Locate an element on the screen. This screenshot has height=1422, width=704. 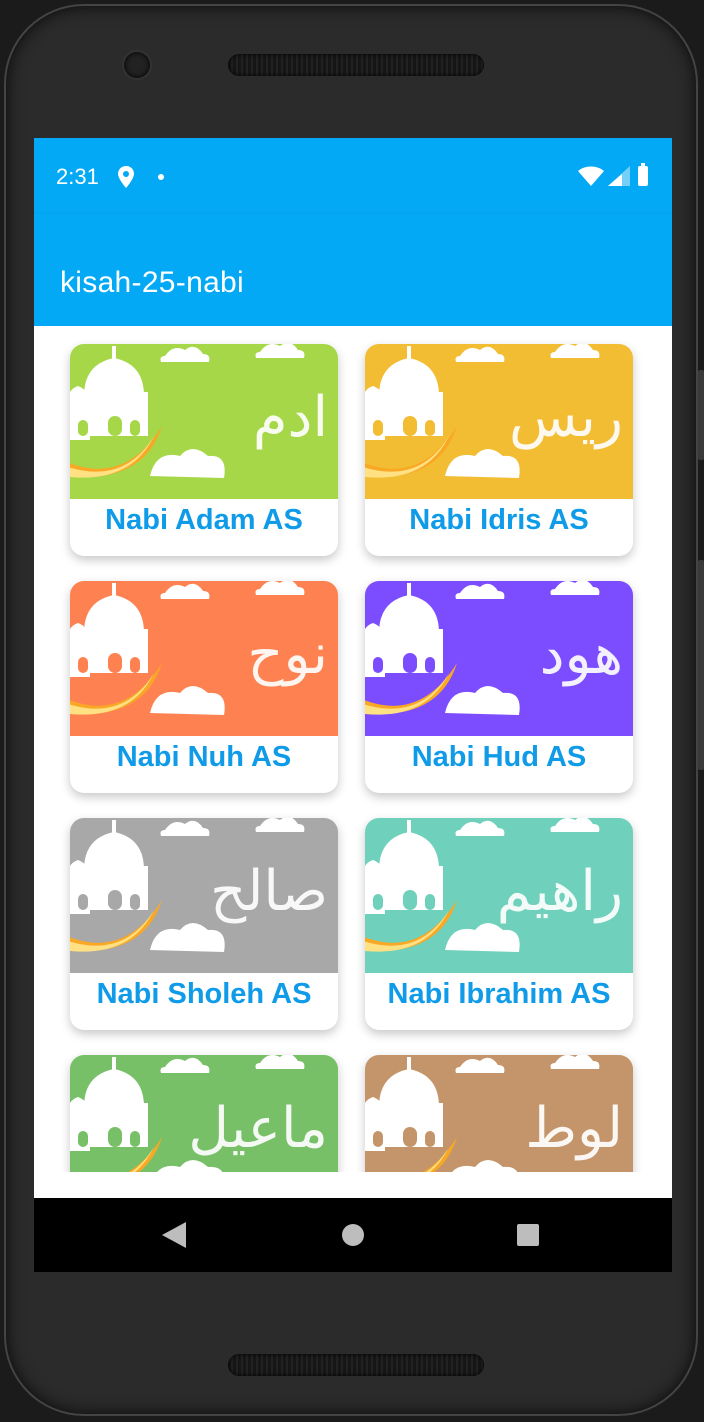
prophet-card: راهيم Nabi Ibrahim AS is located at coordinates (499, 924).